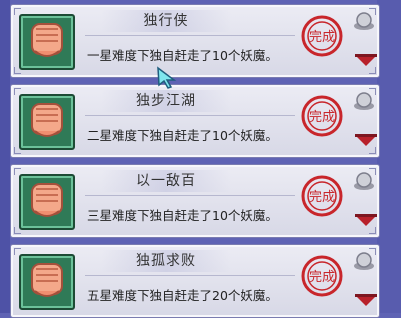 This screenshot has height=318, width=401. I want to click on pointer-cursor-icon, so click(167, 77).